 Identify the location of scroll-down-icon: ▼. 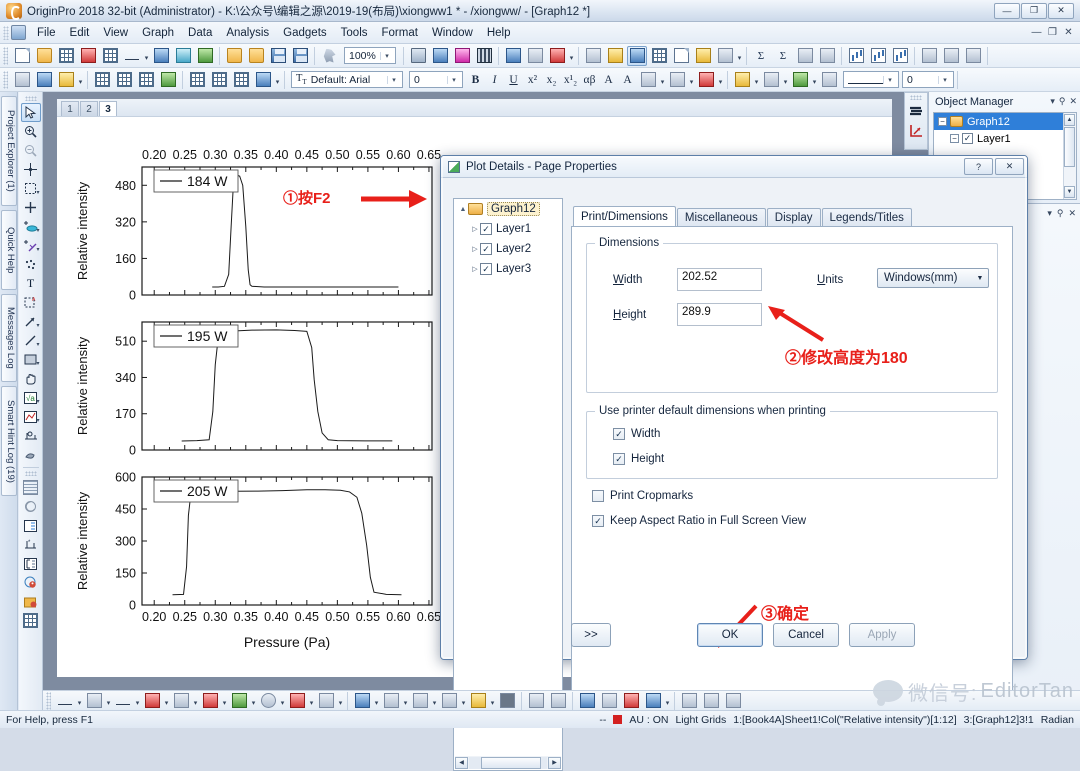
(1069, 192).